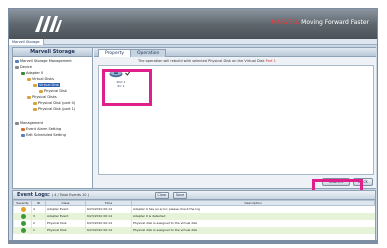  I want to click on id-cell: 2, so click(38, 223).